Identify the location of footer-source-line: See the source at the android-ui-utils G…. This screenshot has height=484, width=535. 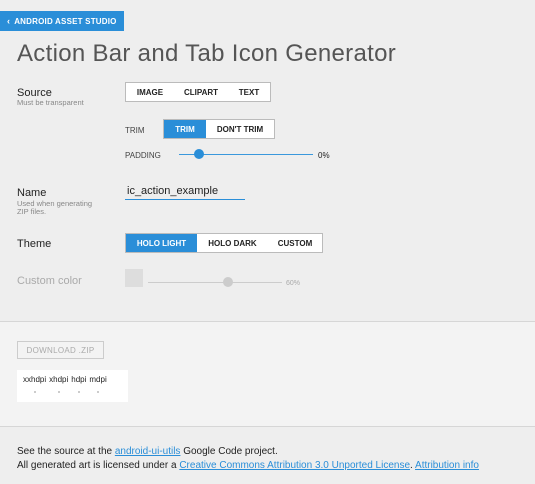
(147, 451).